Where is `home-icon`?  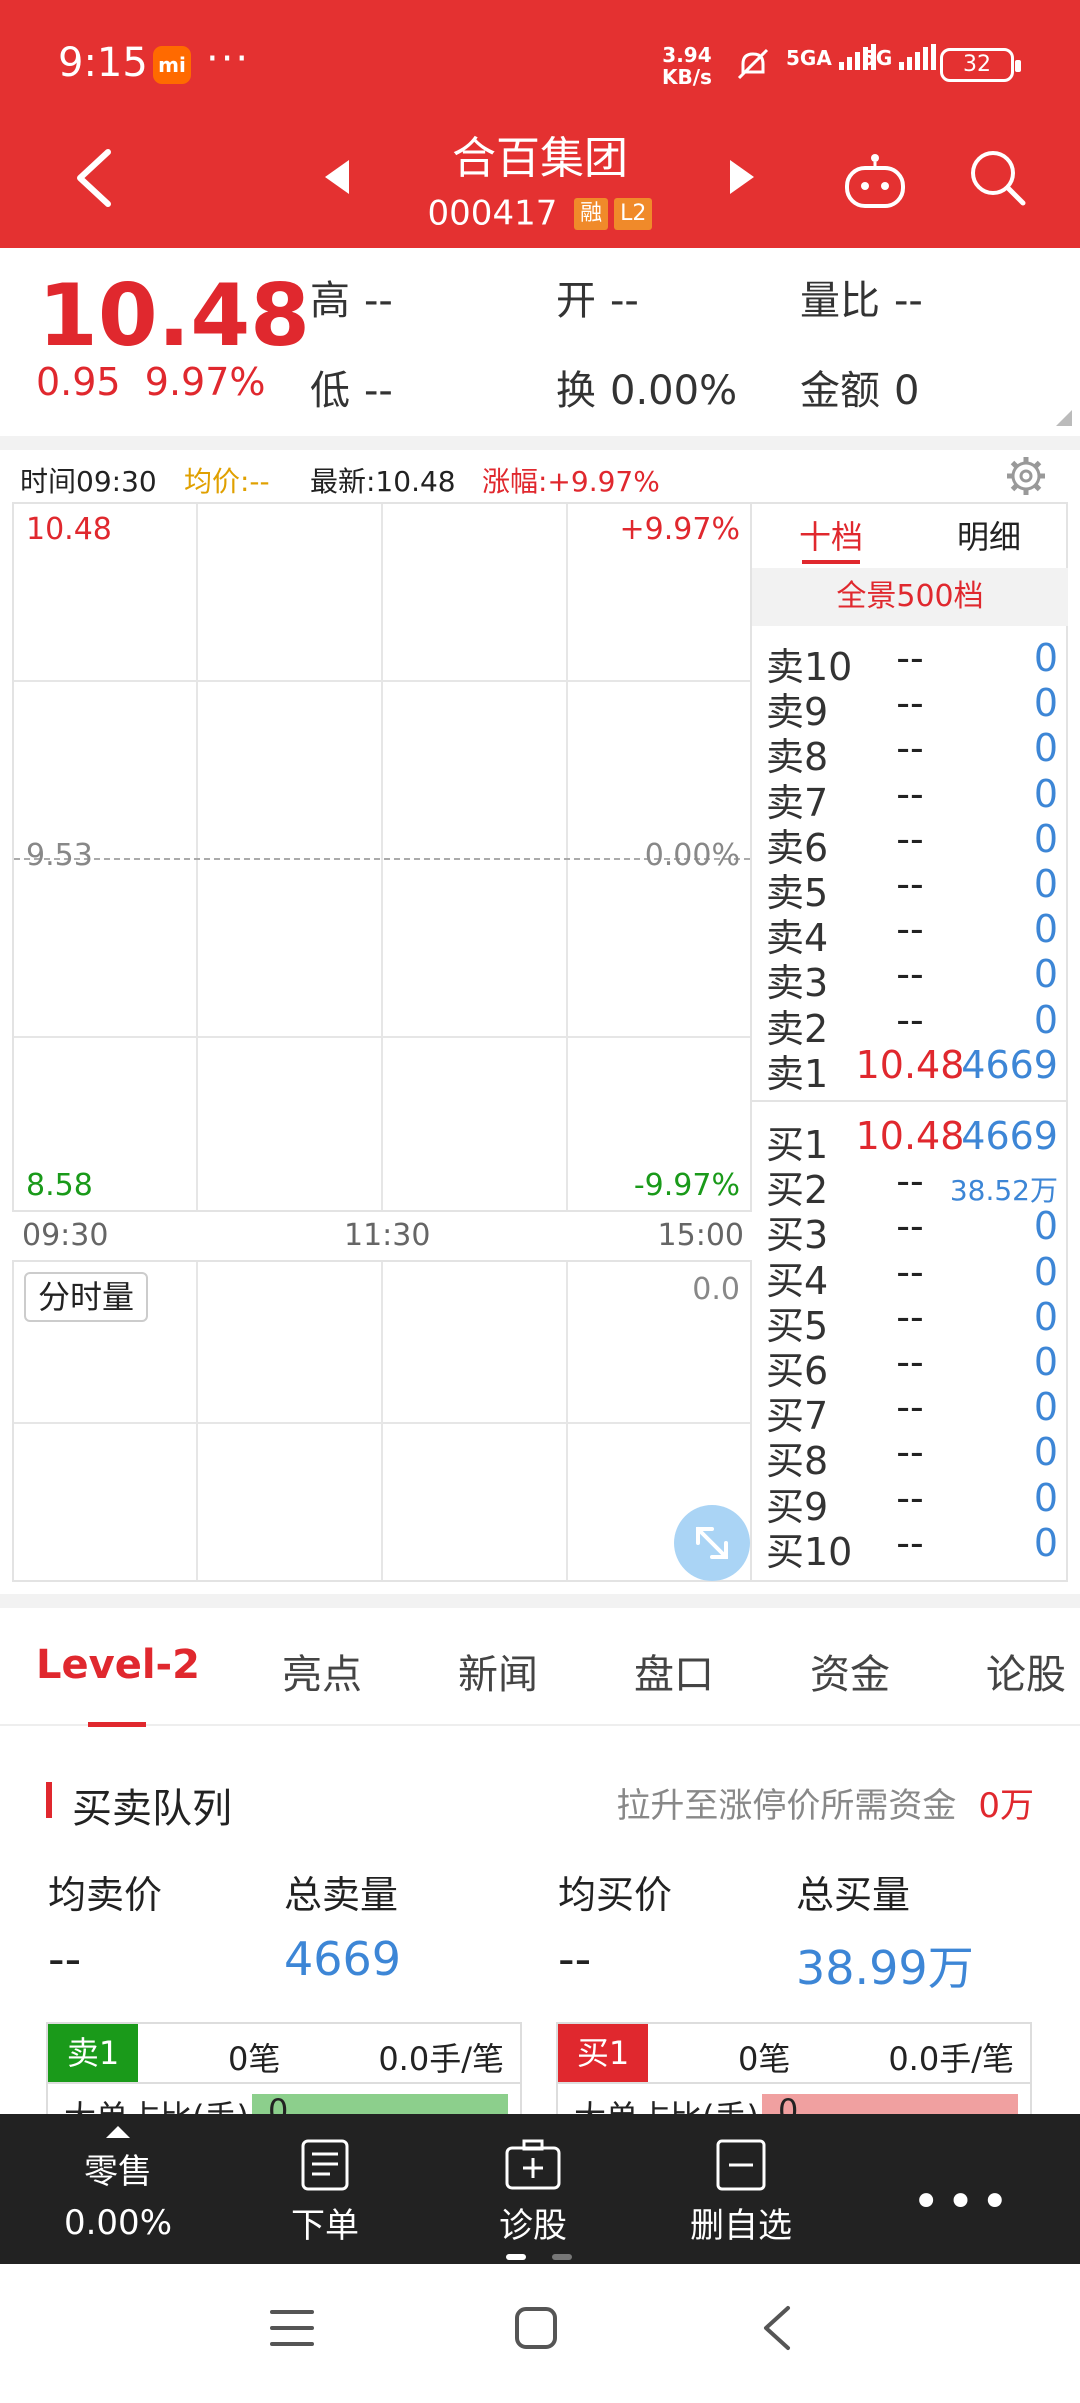 home-icon is located at coordinates (536, 2328).